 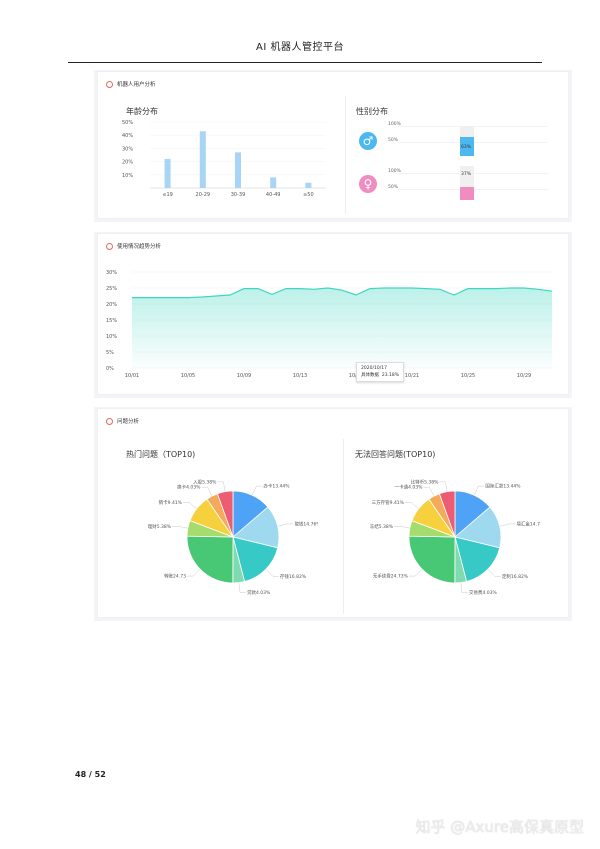 I want to click on unanswered-questions-title: 无法回答问题(TOP10), so click(x=395, y=454).